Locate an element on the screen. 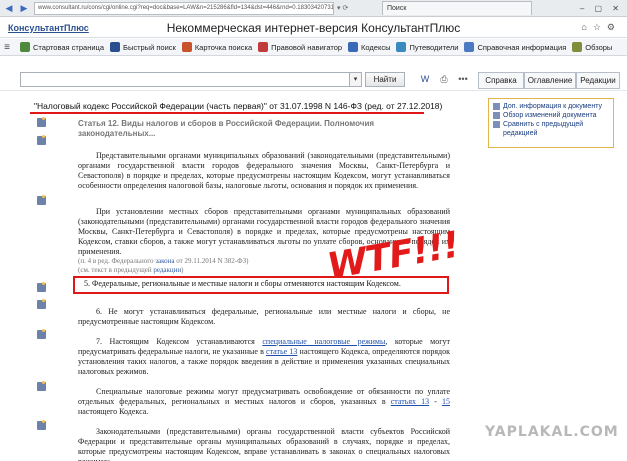  note-text: от 29.11.2014 N 382-ФЗ) is located at coordinates (211, 261).